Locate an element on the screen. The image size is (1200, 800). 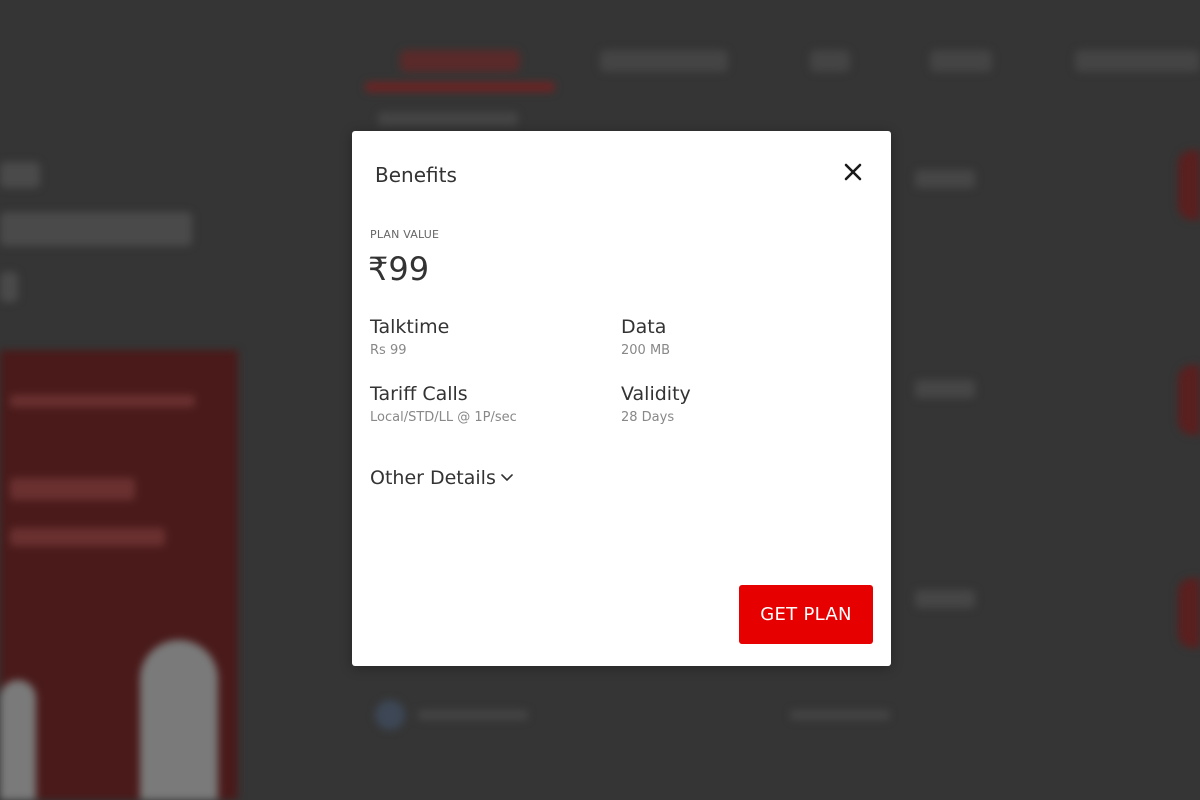
benefit-data-label: Data is located at coordinates (644, 327).